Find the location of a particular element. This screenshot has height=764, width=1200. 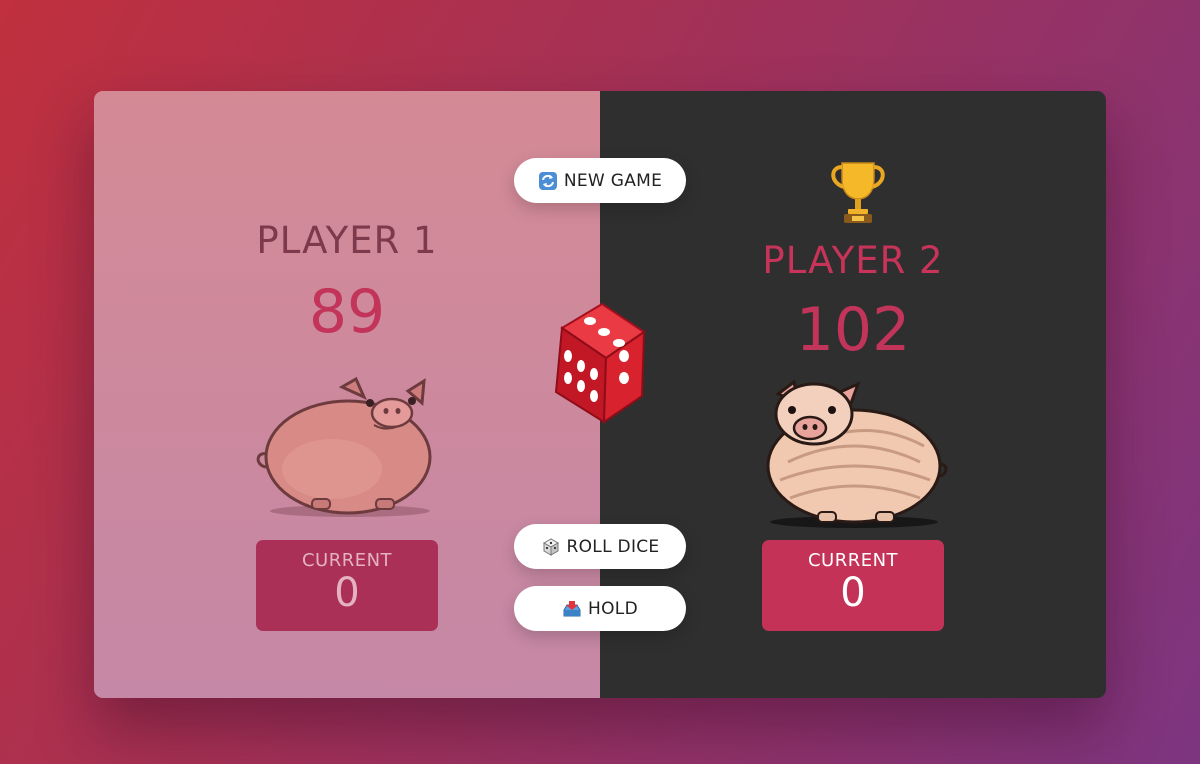

roll-dice-button: ROLL DICE is located at coordinates (600, 546).